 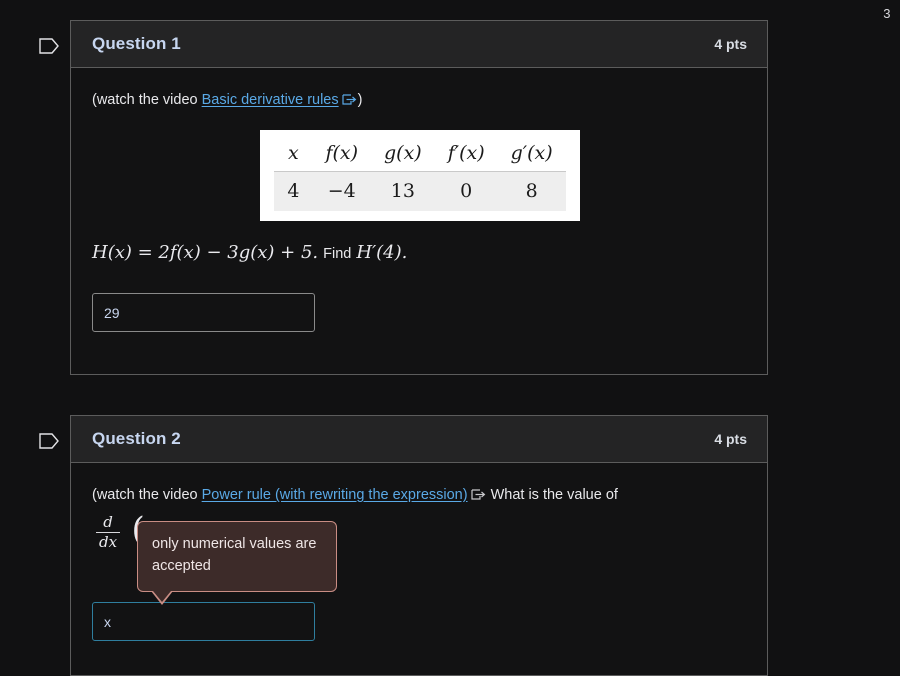 I want to click on table-header-cell: f(x), so click(x=342, y=155).